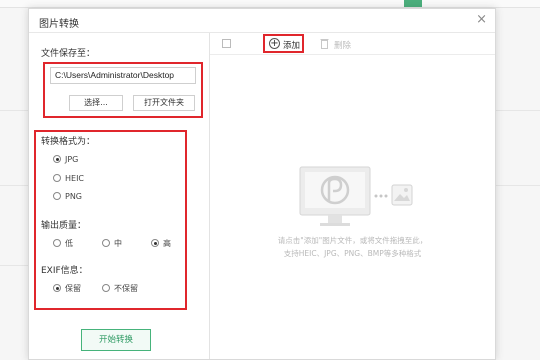 This screenshot has height=360, width=540. What do you see at coordinates (352, 253) in the screenshot?
I see `empty-hint-line2: 支持HEIC、JPG、PNG、BMP等多种格式` at bounding box center [352, 253].